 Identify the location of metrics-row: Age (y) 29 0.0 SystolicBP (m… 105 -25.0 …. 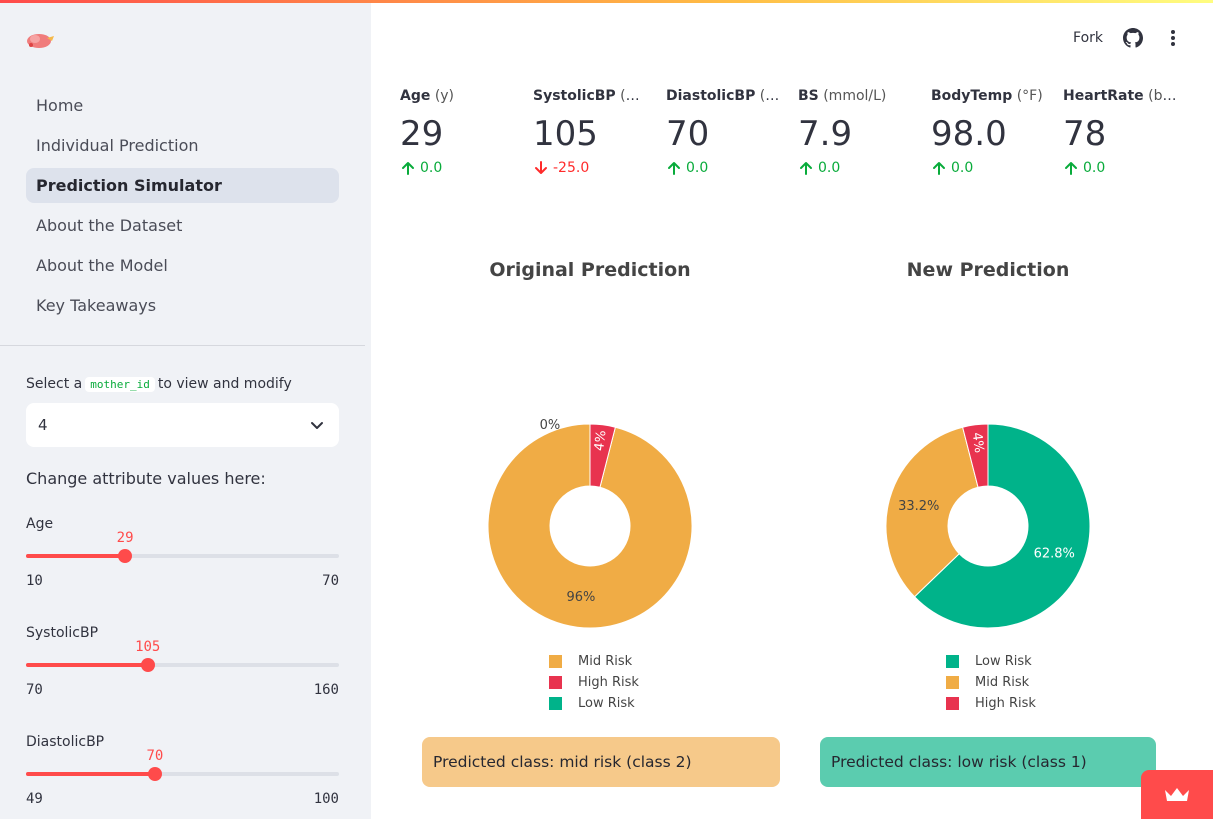
(795, 138).